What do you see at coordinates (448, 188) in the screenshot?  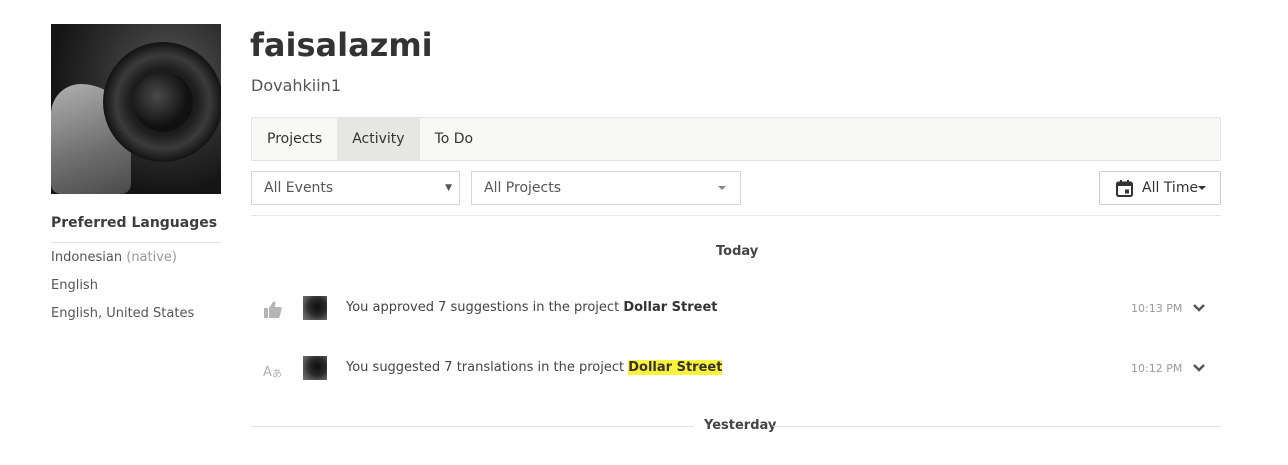 I see `caret-down-icon: ▼` at bounding box center [448, 188].